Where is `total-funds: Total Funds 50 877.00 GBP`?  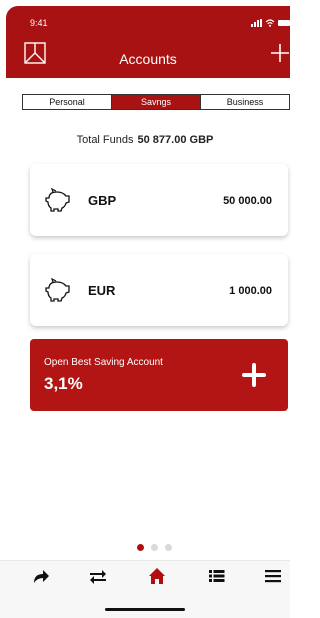
total-funds: Total Funds 50 877.00 GBP is located at coordinates (145, 140).